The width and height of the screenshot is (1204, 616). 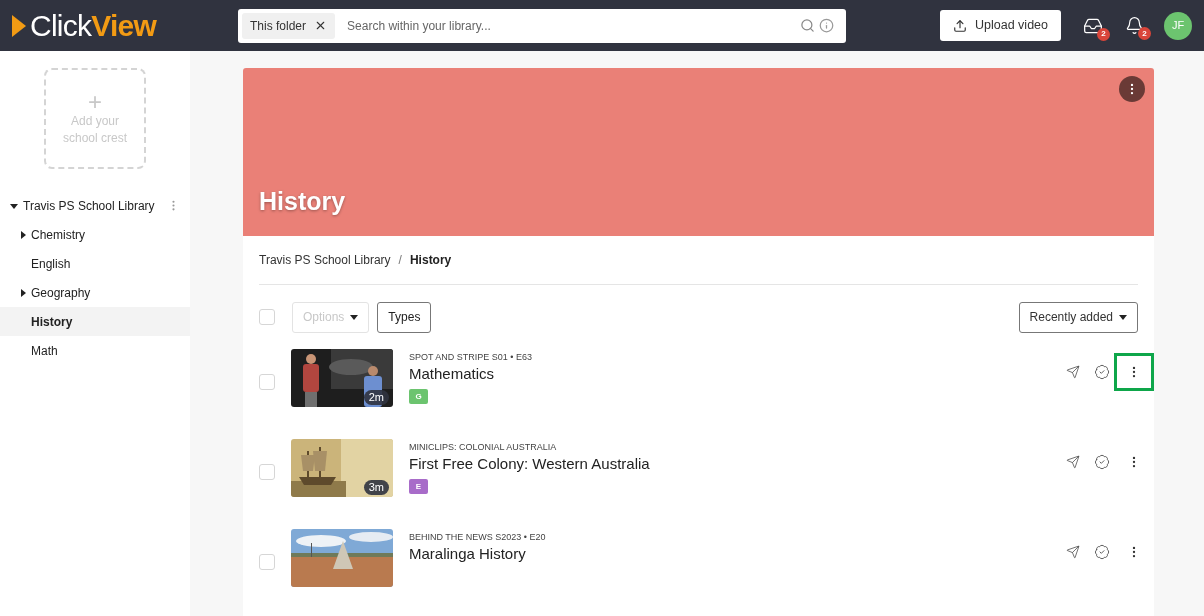 I want to click on caret-icon, so click(x=1123, y=317).